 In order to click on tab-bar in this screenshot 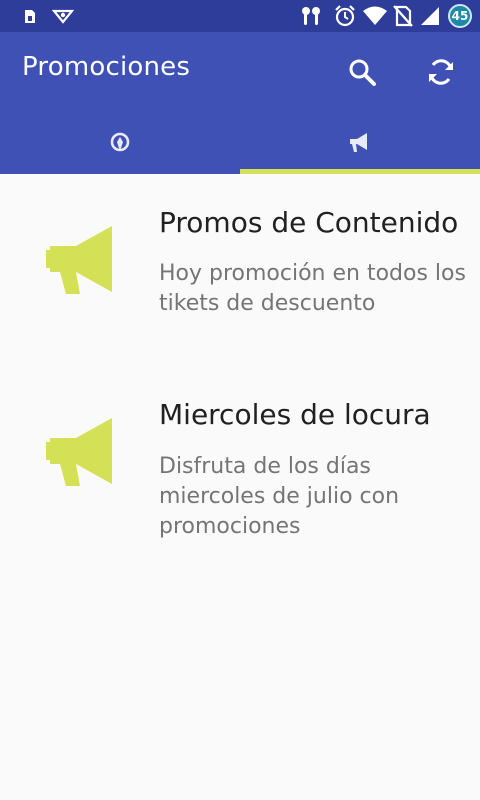, I will do `click(240, 143)`.